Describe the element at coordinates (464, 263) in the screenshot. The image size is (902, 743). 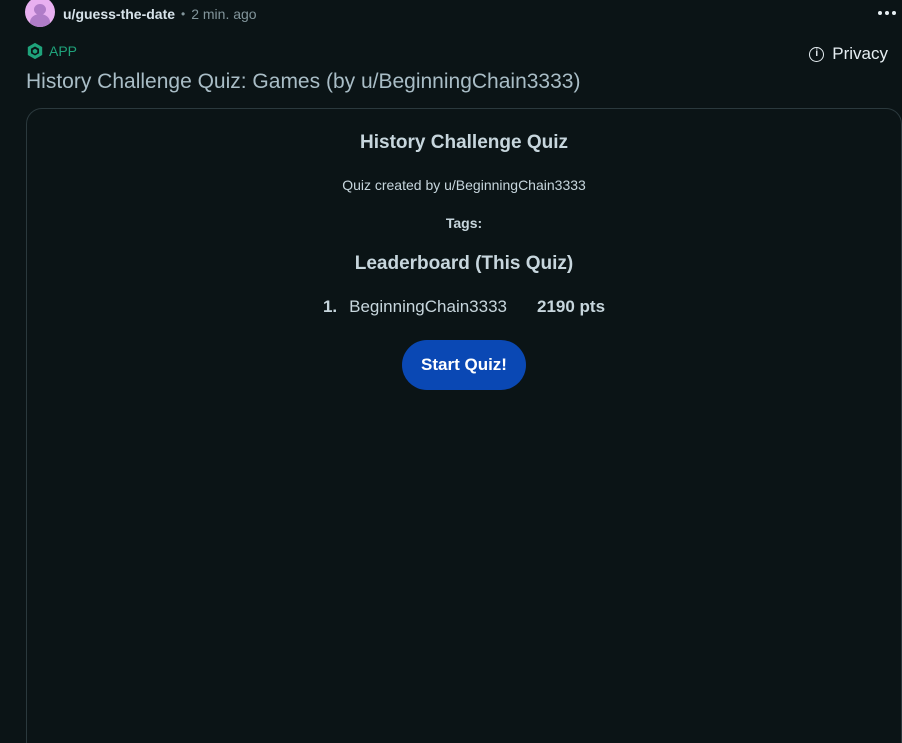
I see `leaderboard-title: Leaderboard (This Quiz)` at that location.